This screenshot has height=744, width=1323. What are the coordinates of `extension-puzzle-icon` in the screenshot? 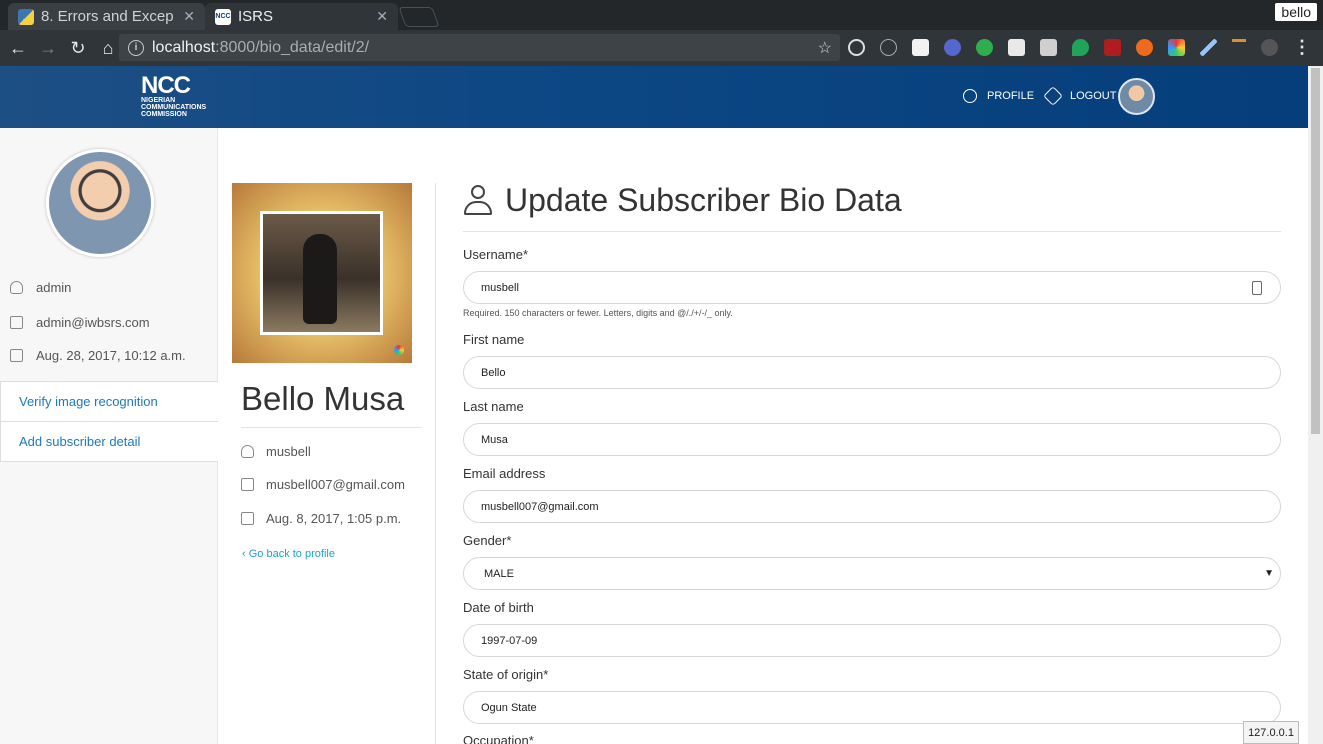 It's located at (920, 47).